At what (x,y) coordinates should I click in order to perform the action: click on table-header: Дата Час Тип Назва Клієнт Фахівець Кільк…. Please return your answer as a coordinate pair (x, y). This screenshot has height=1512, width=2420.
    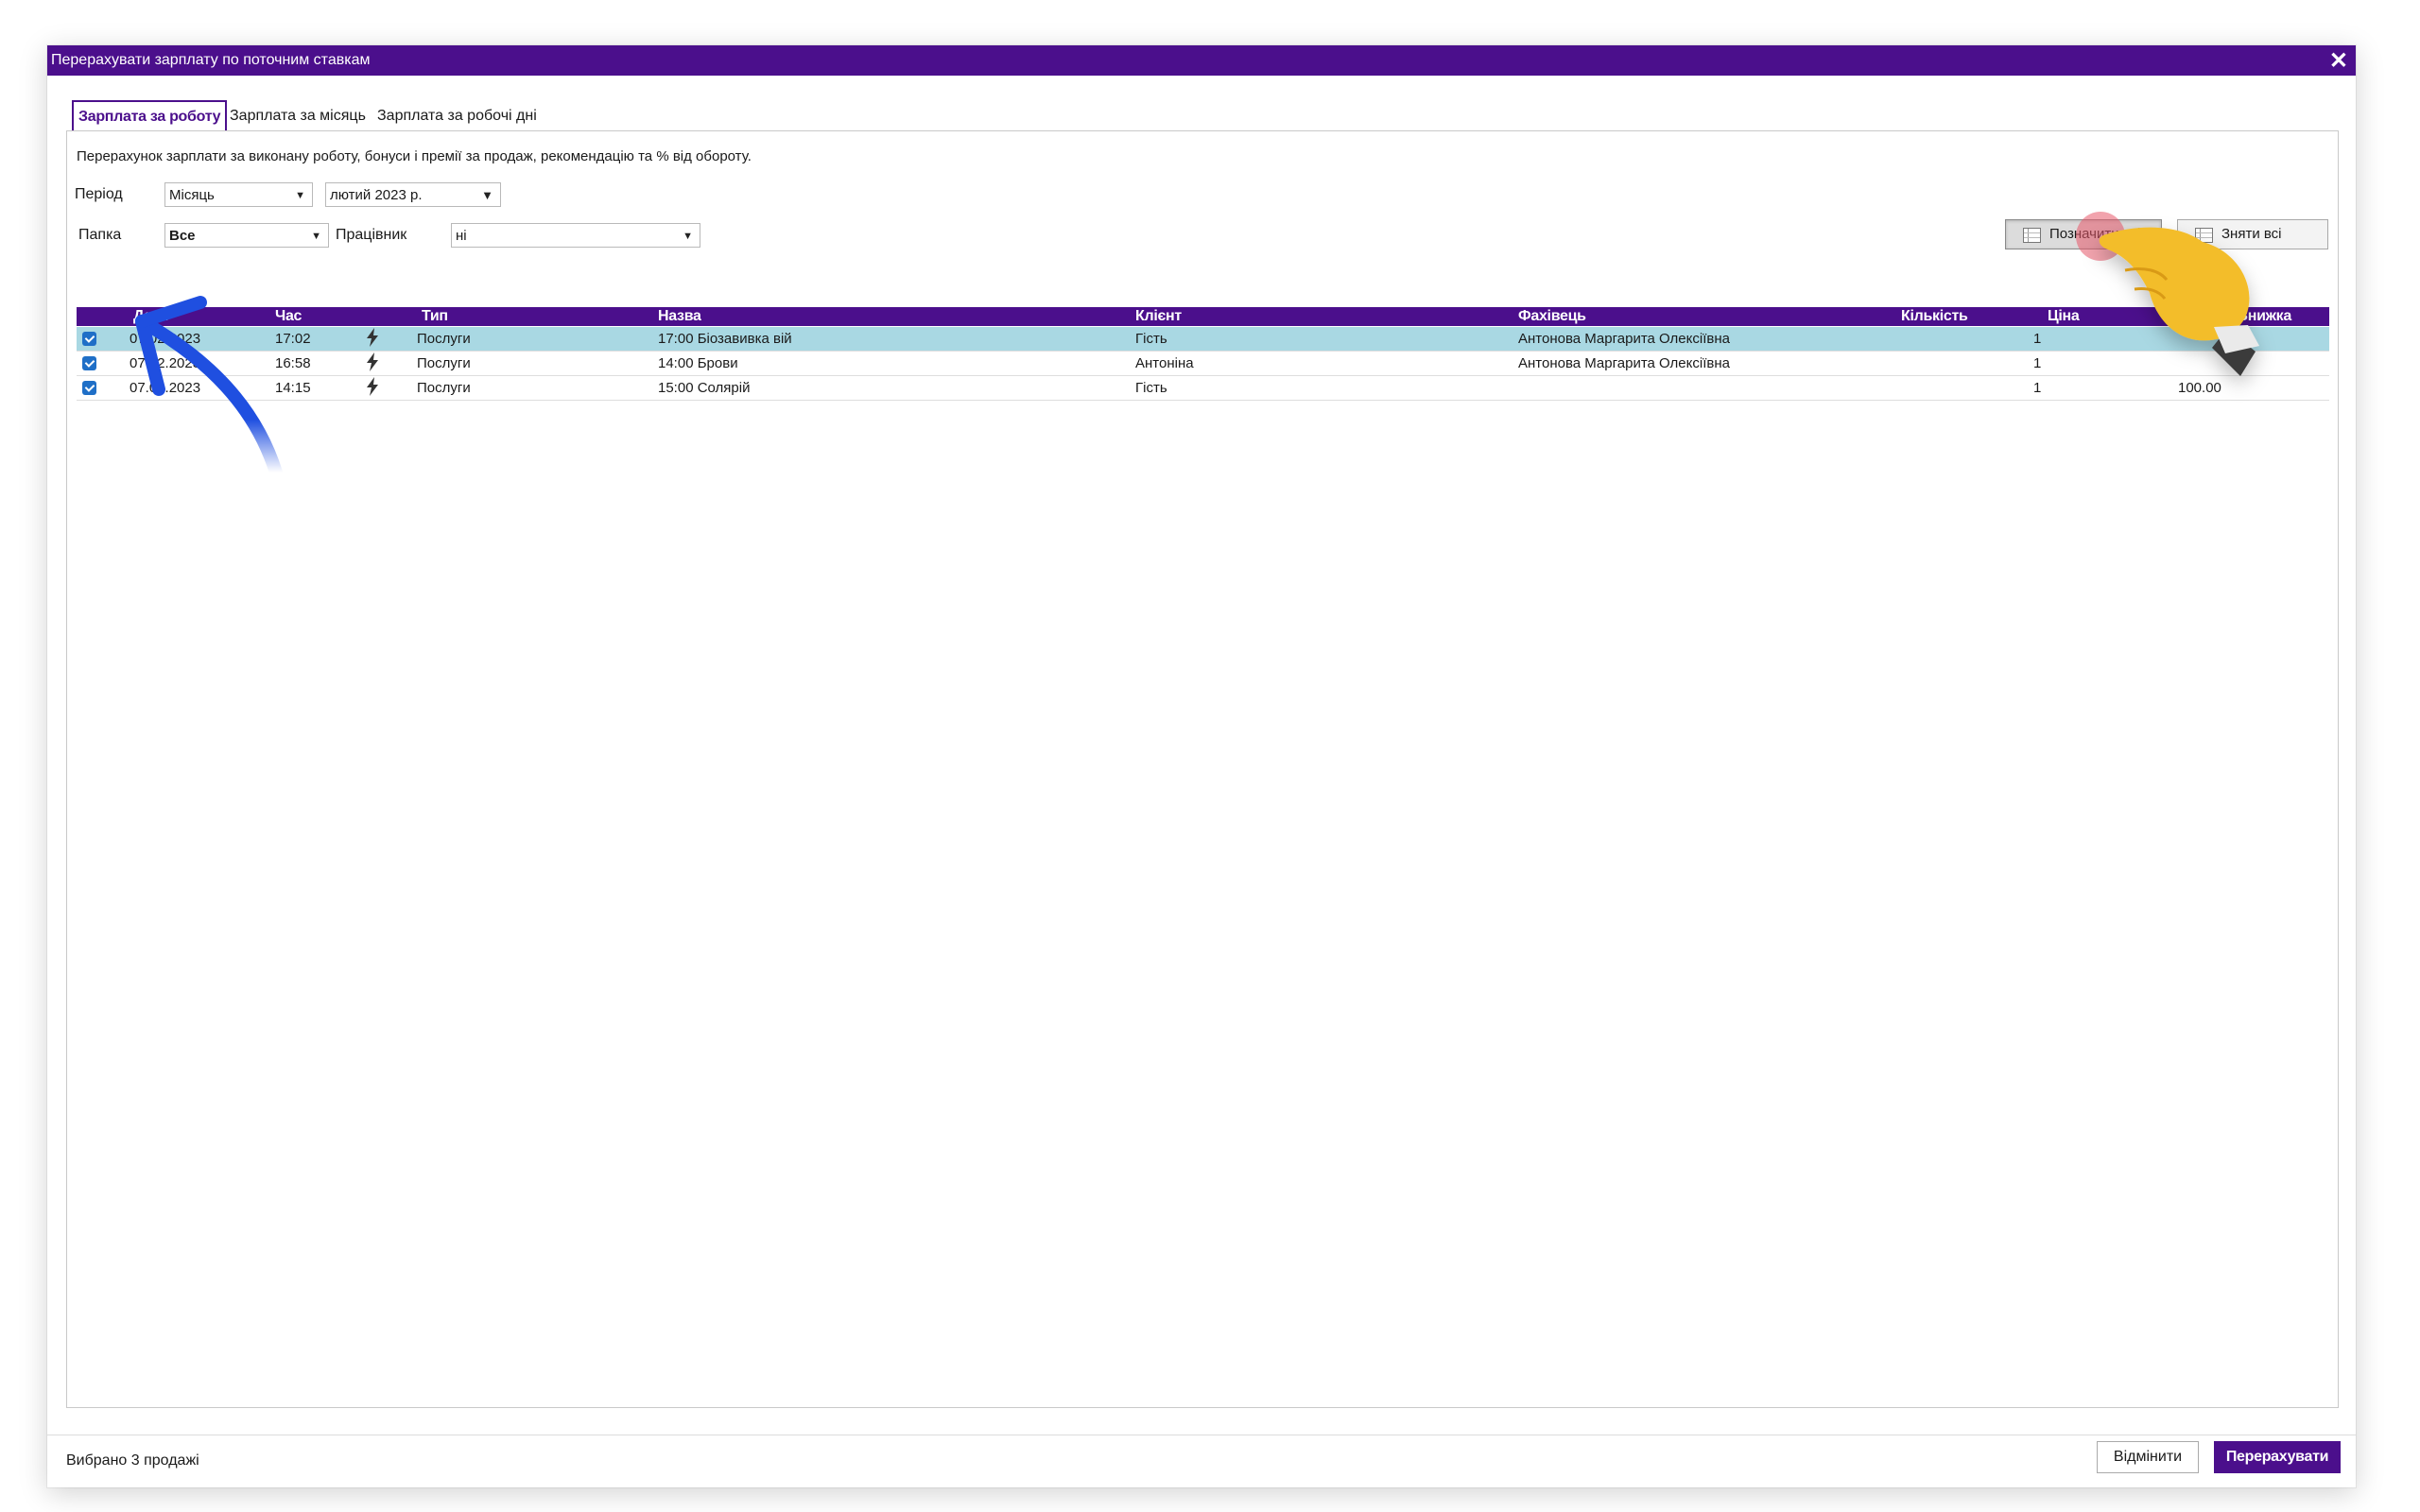
    Looking at the image, I should click on (1203, 316).